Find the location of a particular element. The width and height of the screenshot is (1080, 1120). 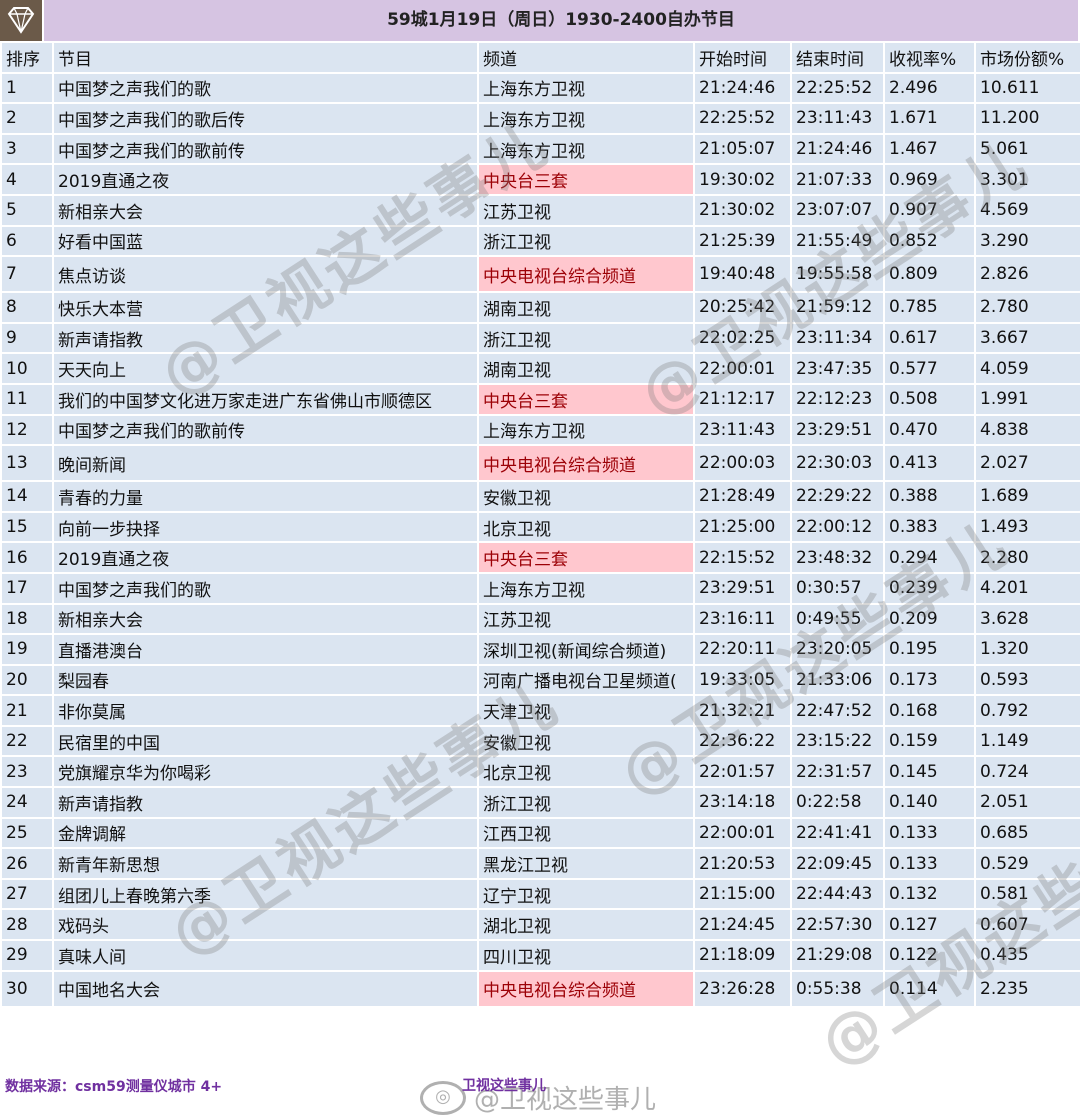

rating-cell: 0.617 is located at coordinates (929, 338).